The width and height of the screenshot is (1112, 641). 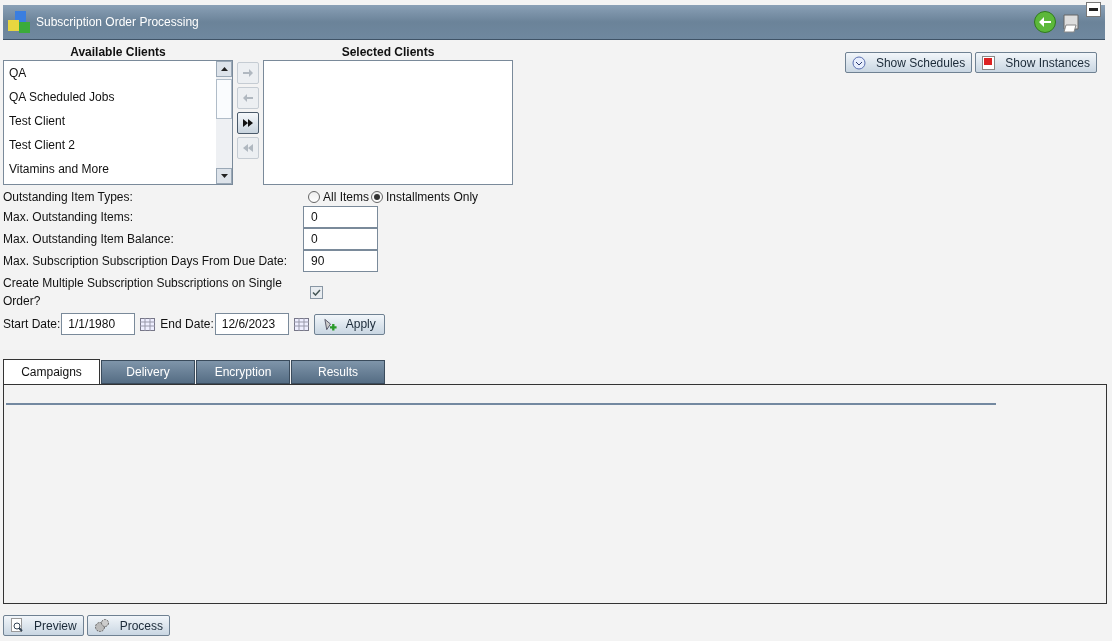 I want to click on calendar-icon, so click(x=989, y=62).